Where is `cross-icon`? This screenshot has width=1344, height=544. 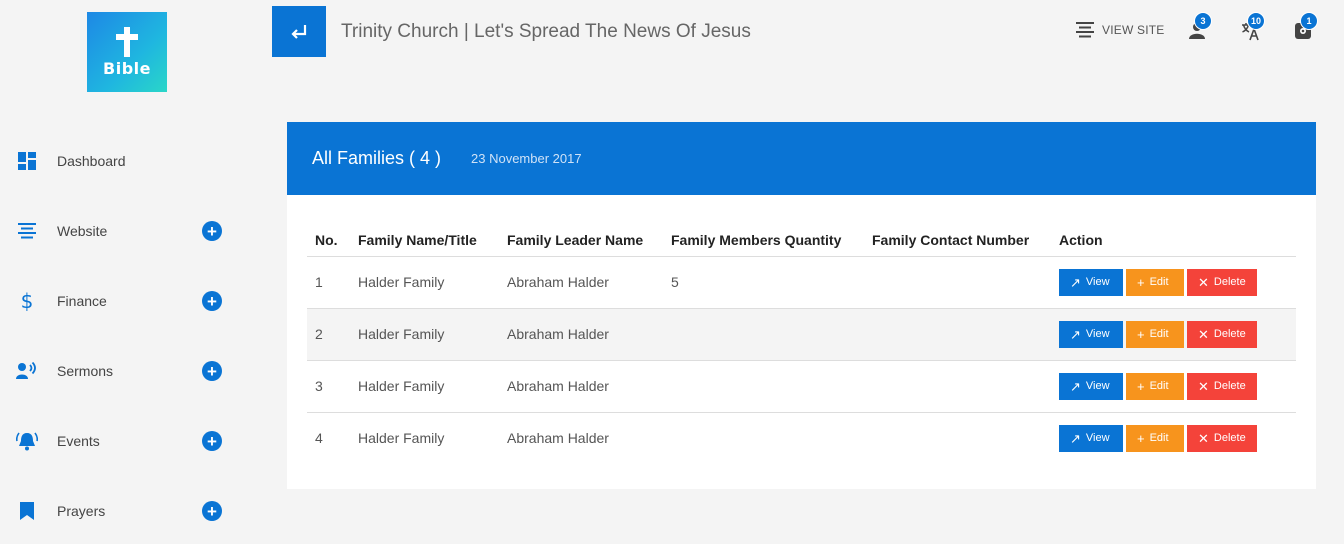
cross-icon is located at coordinates (127, 41).